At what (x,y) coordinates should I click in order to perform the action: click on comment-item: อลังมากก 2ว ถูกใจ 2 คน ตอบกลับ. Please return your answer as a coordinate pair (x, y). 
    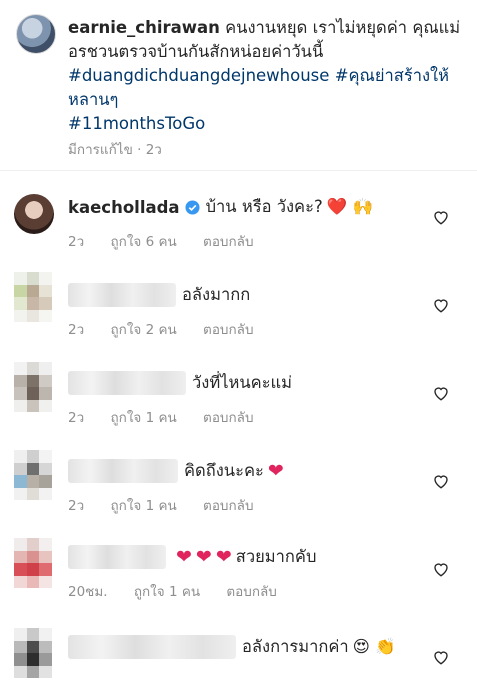
    Looking at the image, I should click on (238, 312).